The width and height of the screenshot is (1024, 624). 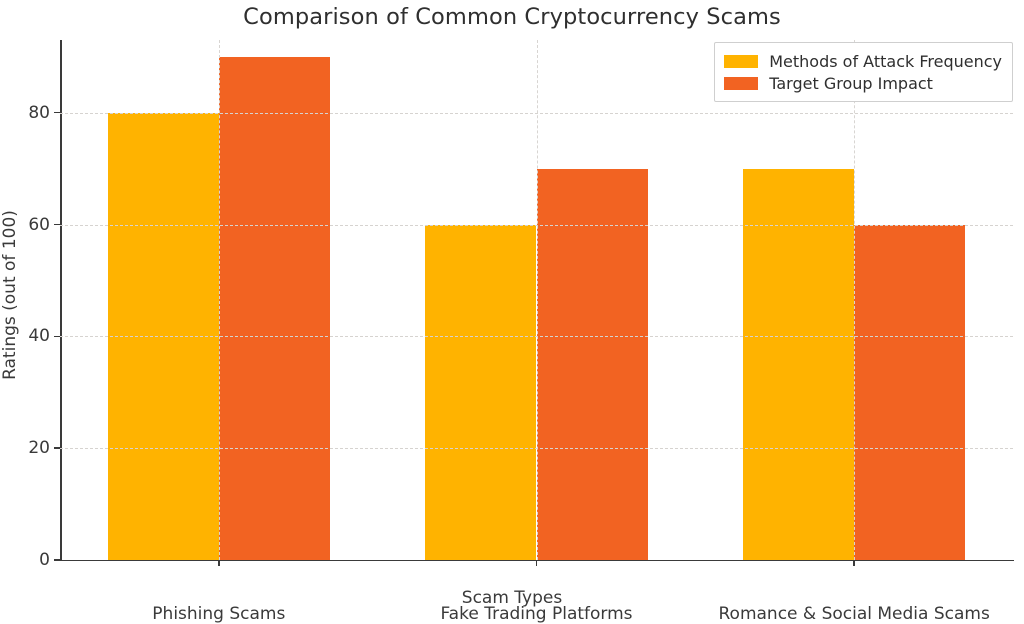 What do you see at coordinates (10, 295) in the screenshot?
I see `y-axis-label: Ratings (out of 100)` at bounding box center [10, 295].